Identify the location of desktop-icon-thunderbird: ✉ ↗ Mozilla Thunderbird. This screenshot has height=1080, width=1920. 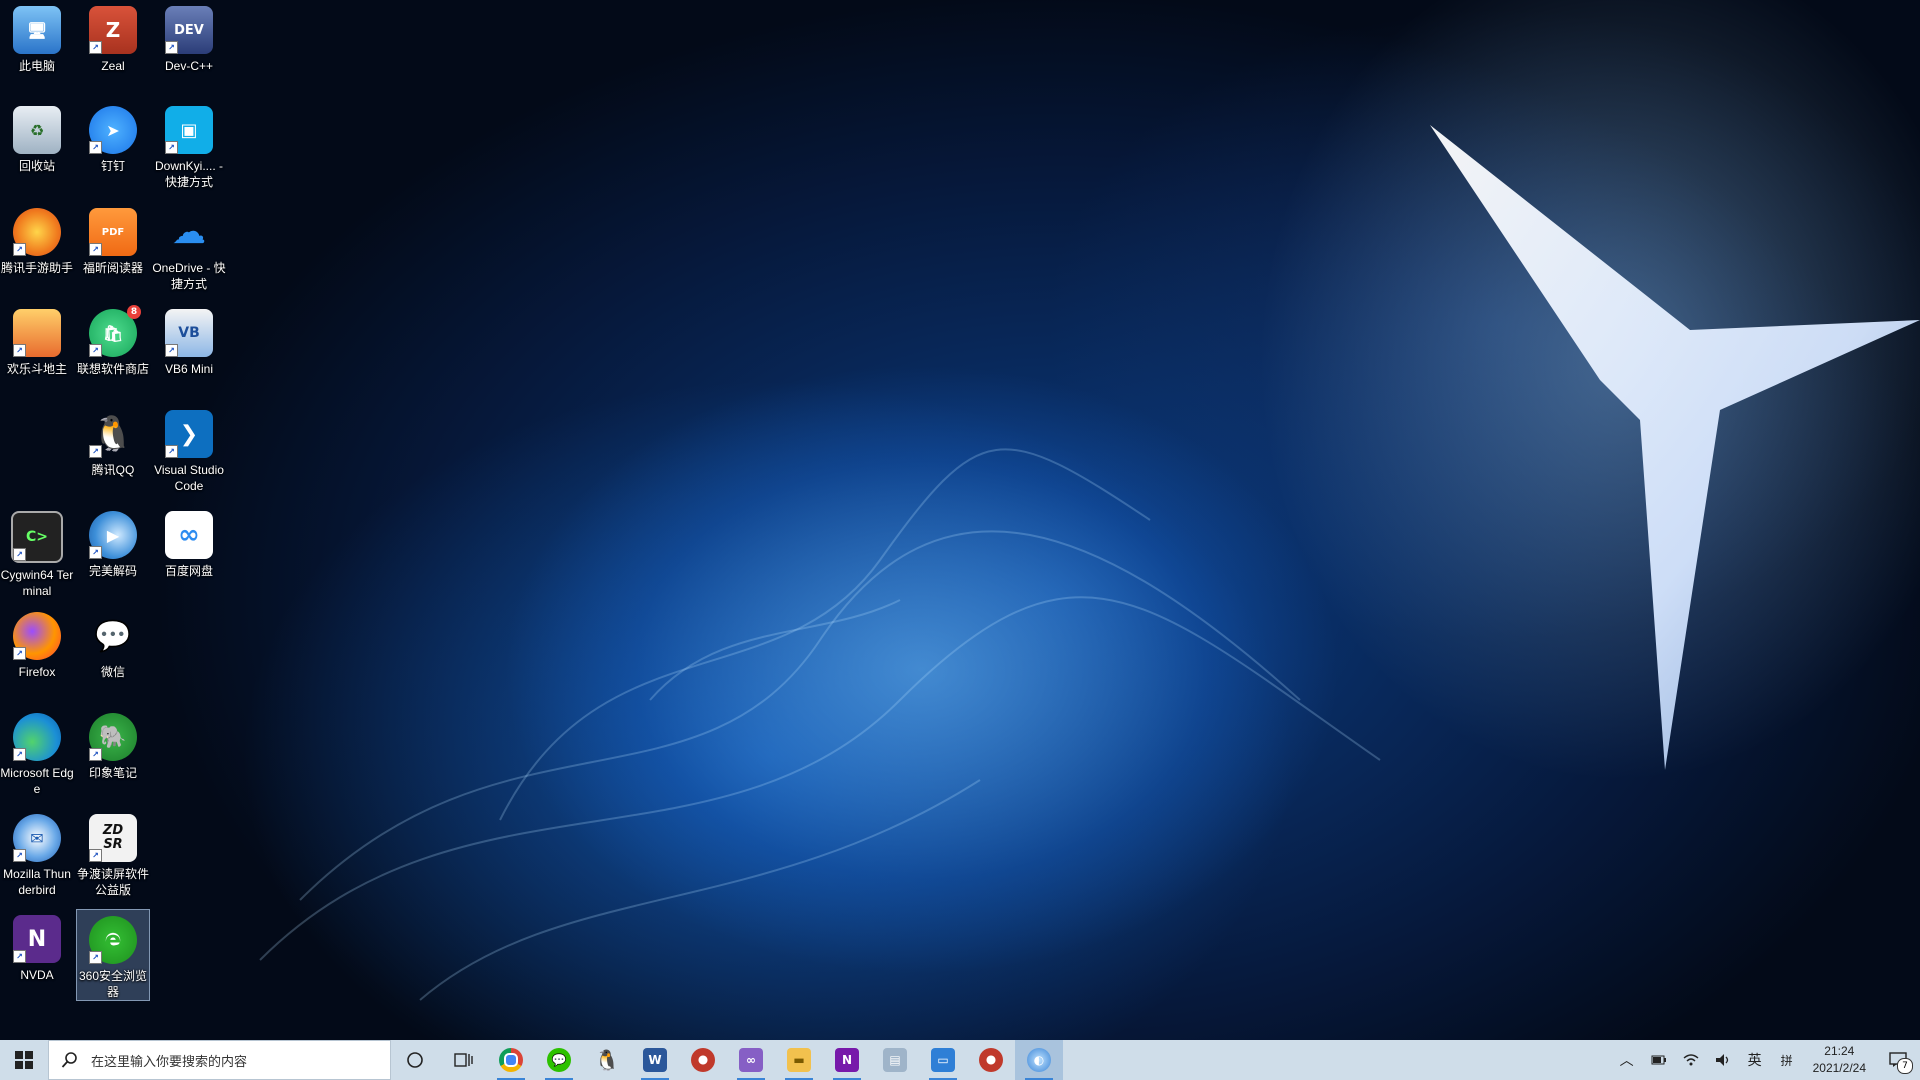
(37, 856).